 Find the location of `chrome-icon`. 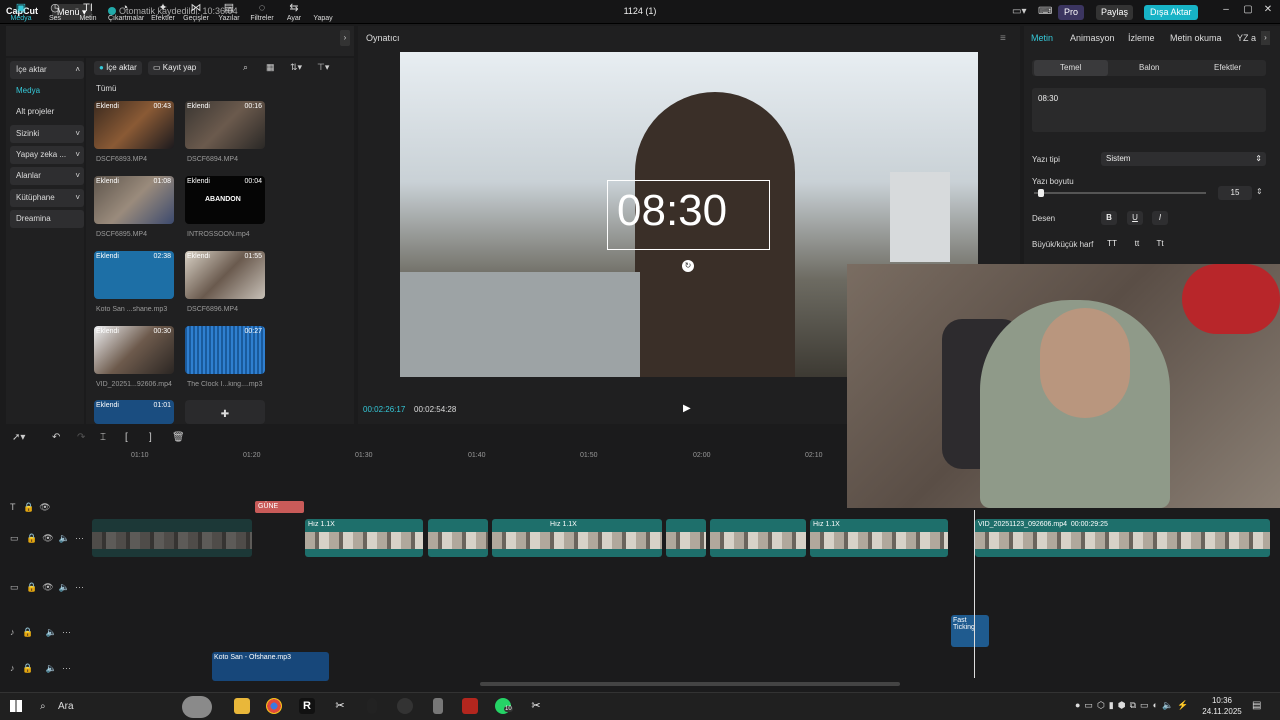

chrome-icon is located at coordinates (274, 706).